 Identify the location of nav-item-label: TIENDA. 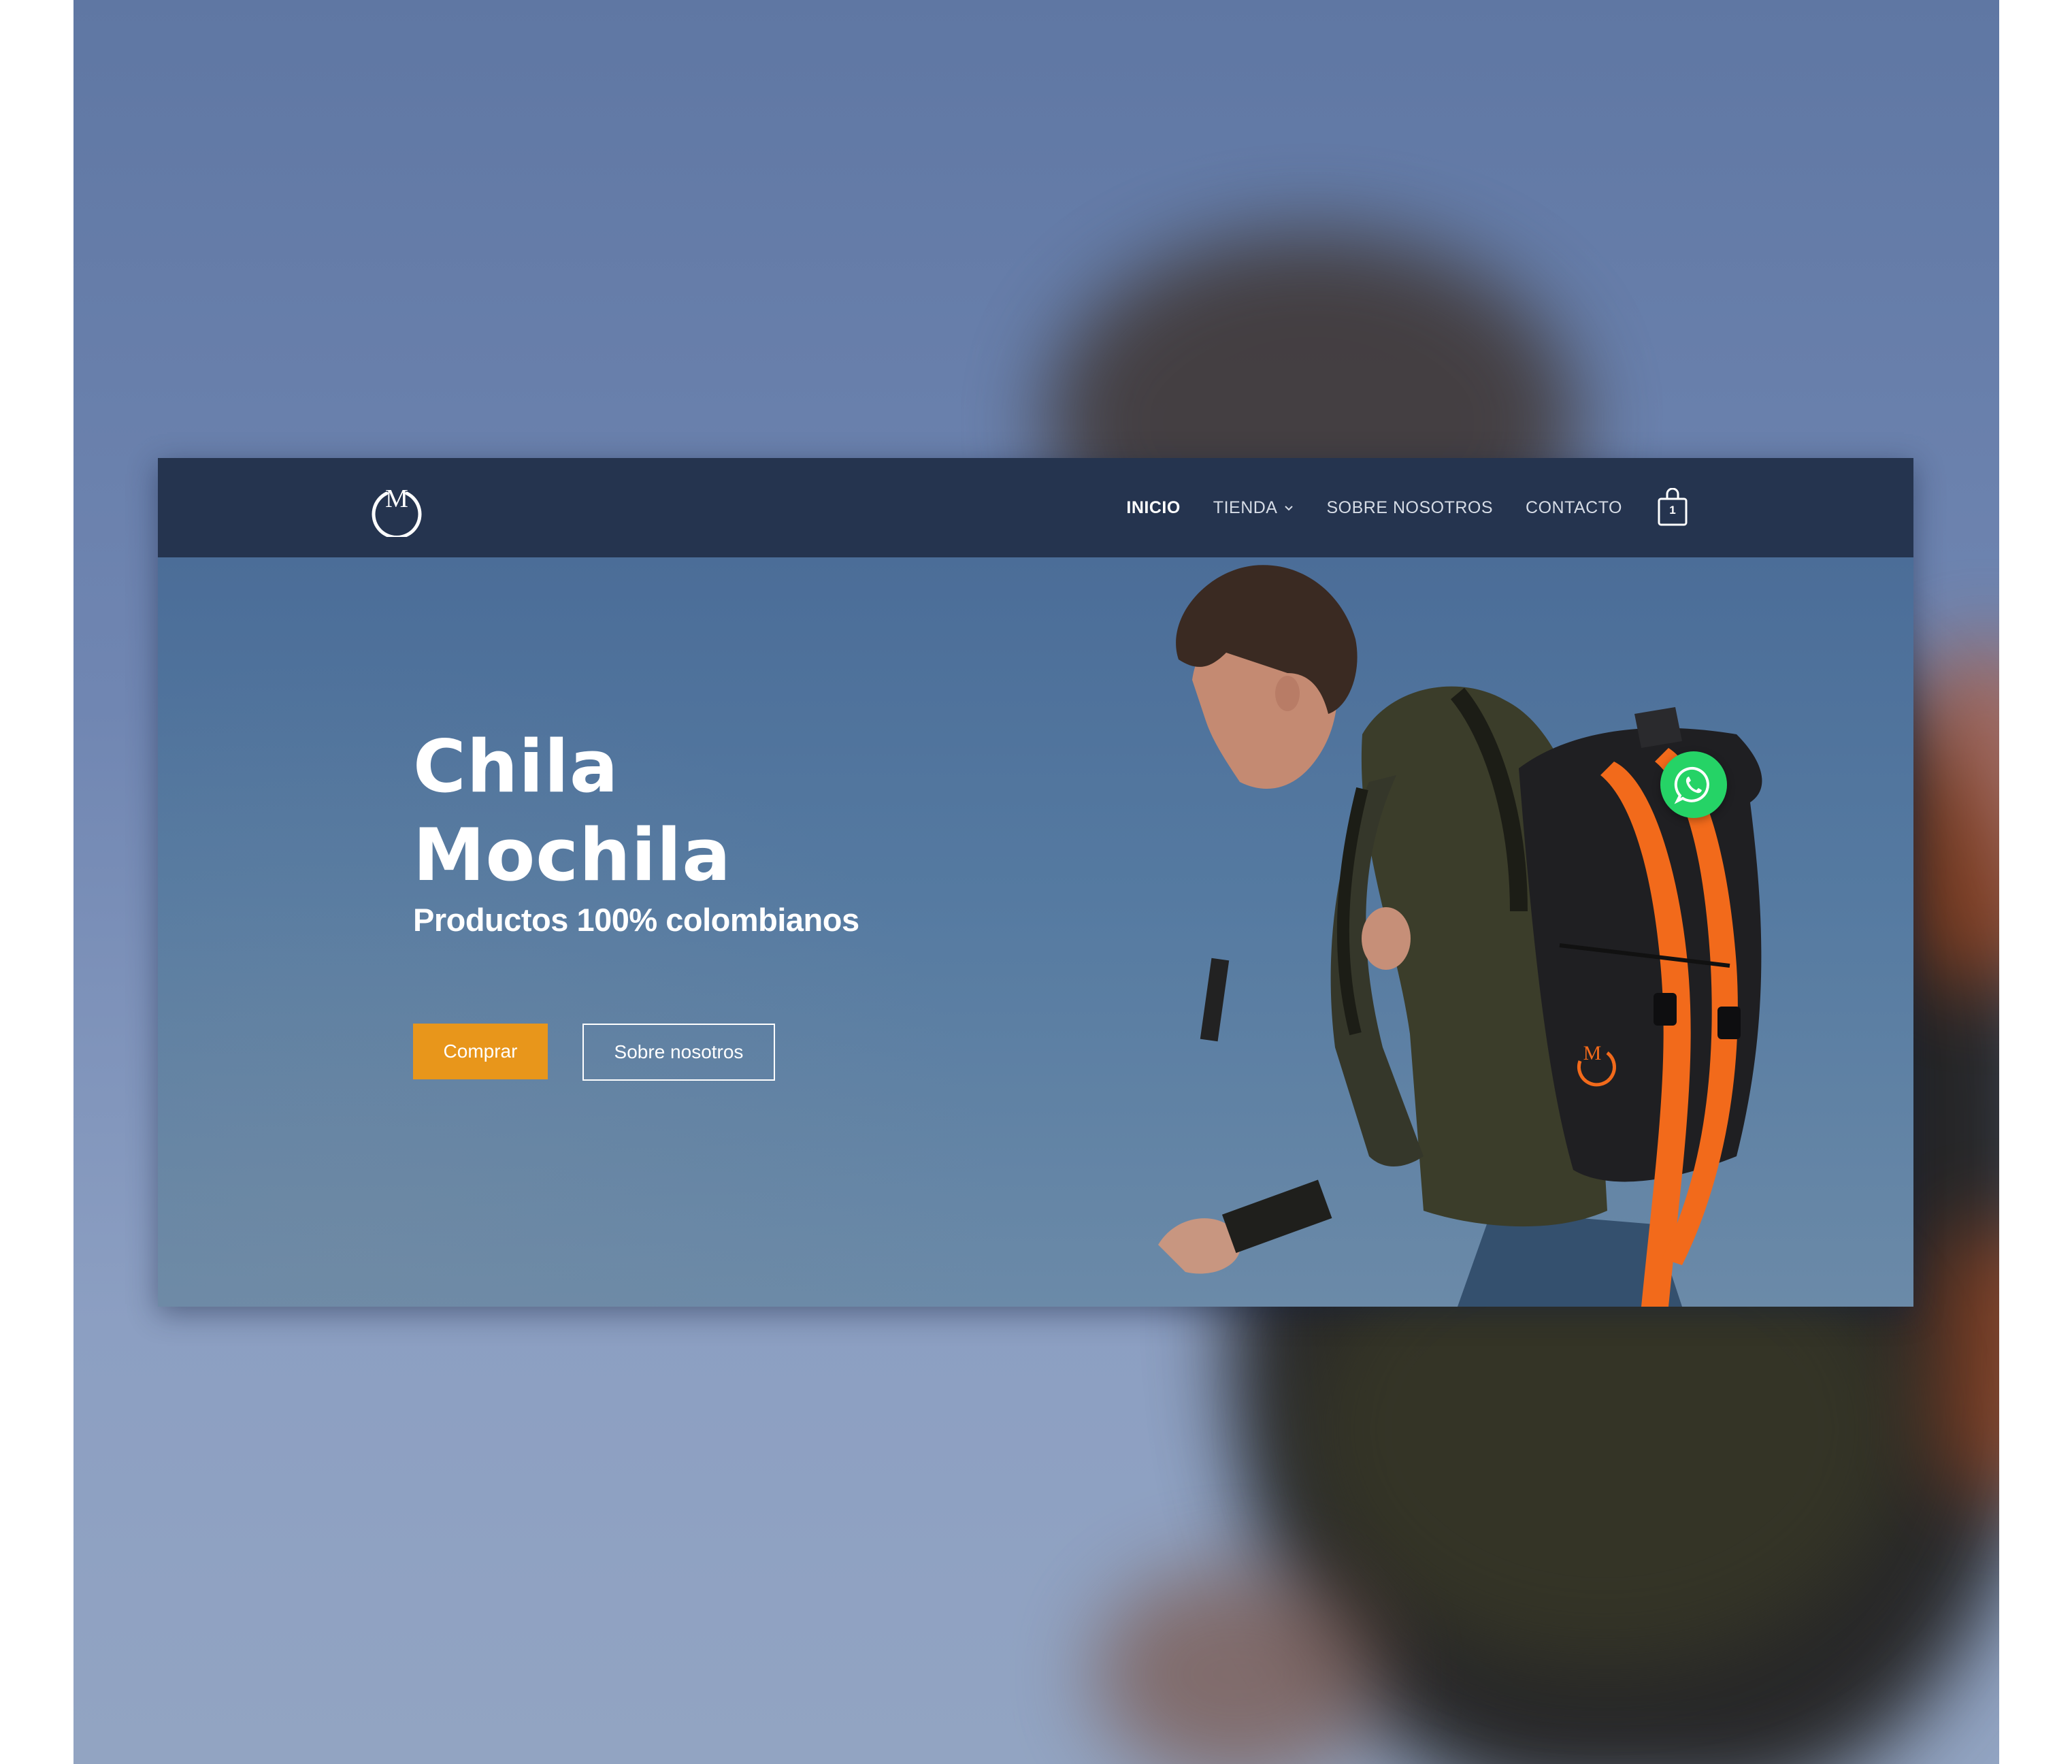
(1245, 507).